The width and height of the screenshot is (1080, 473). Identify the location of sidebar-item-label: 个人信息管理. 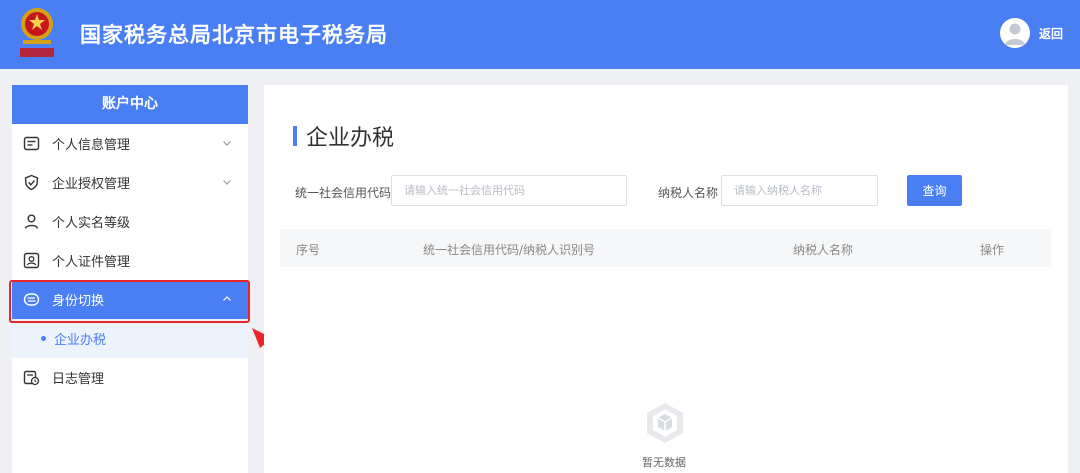
(91, 145).